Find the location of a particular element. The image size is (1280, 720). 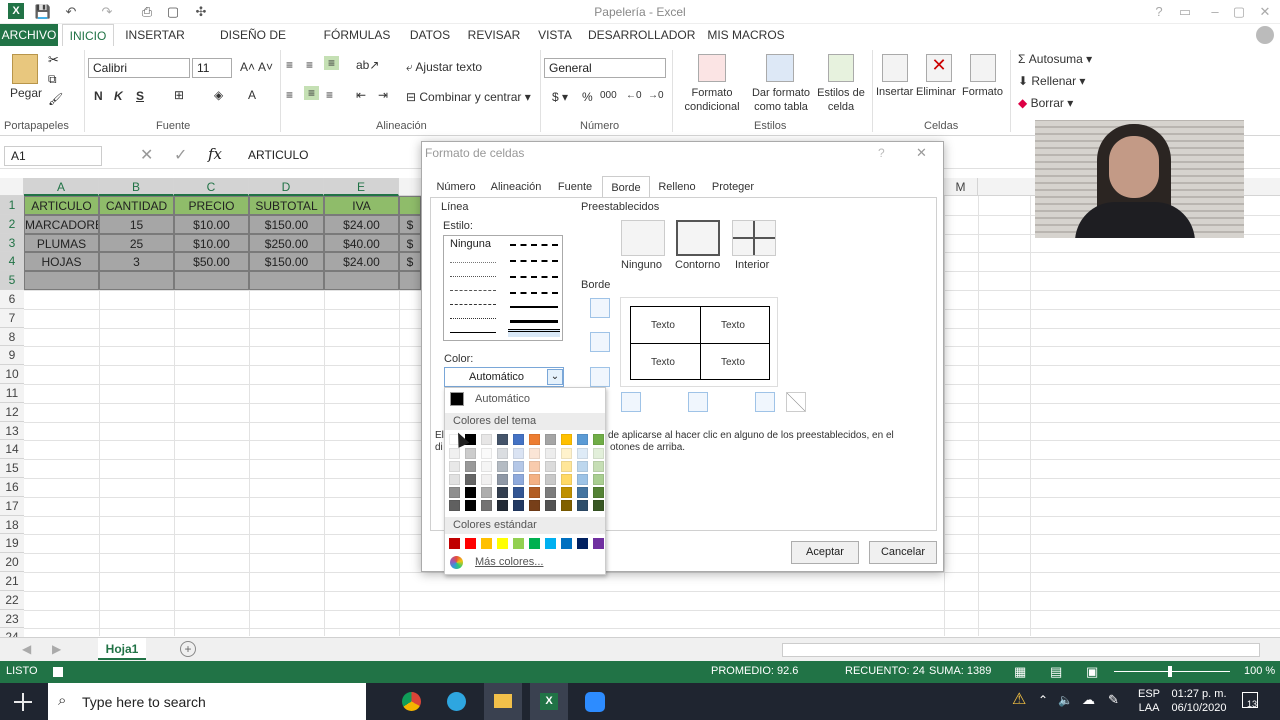

align-left-icon: ≡ is located at coordinates (289, 95).